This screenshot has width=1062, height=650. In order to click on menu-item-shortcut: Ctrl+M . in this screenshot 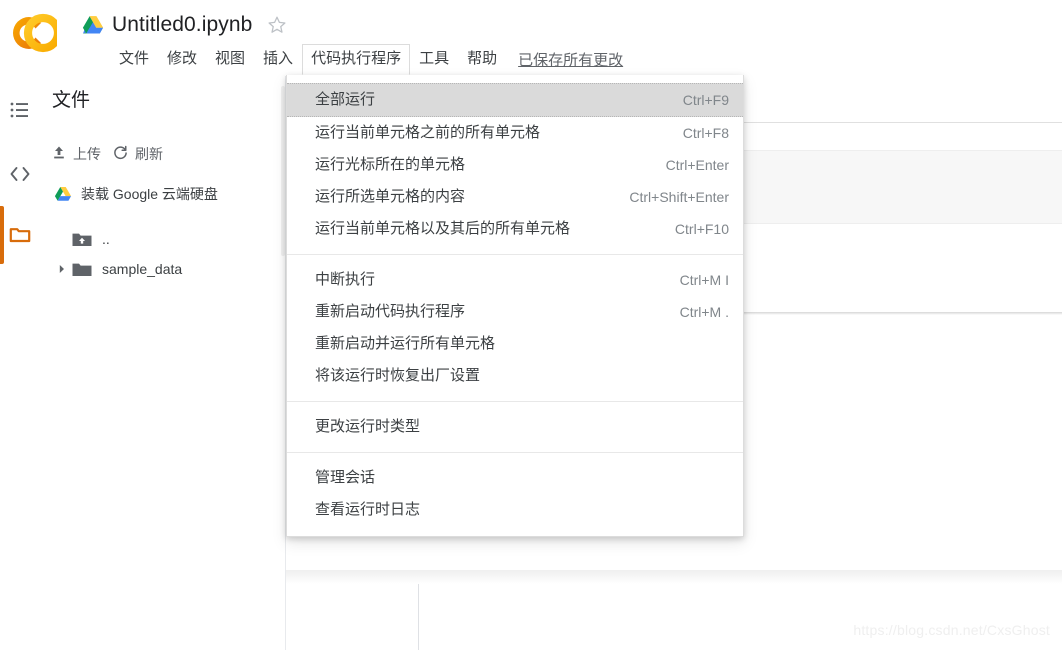, I will do `click(704, 312)`.